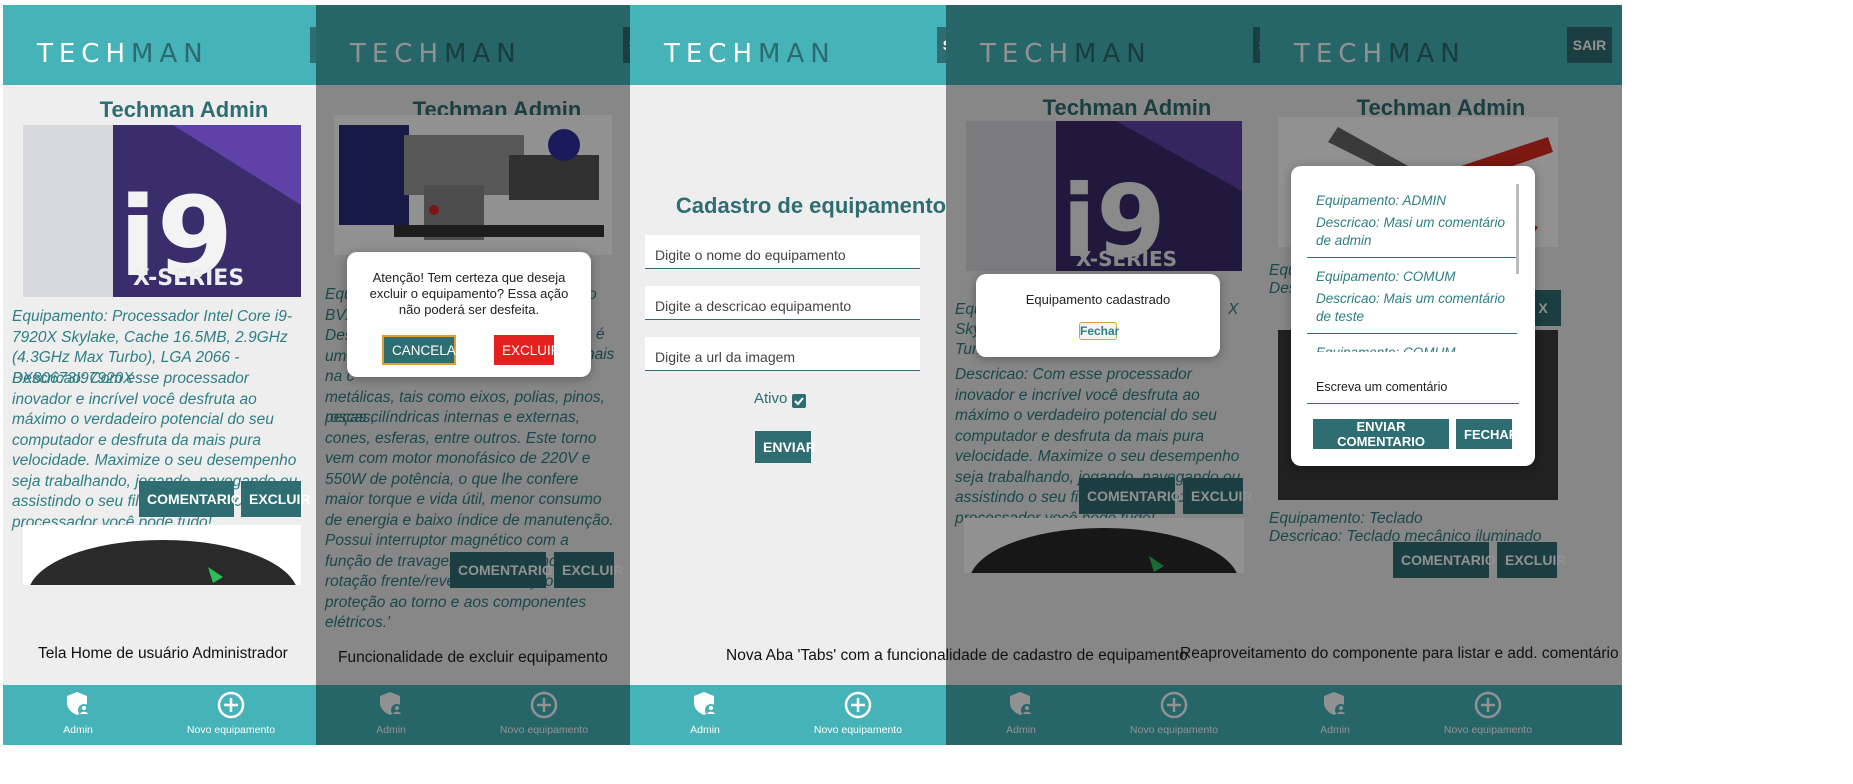  What do you see at coordinates (785, 447) in the screenshot?
I see `enviar-button: ENVIAR` at bounding box center [785, 447].